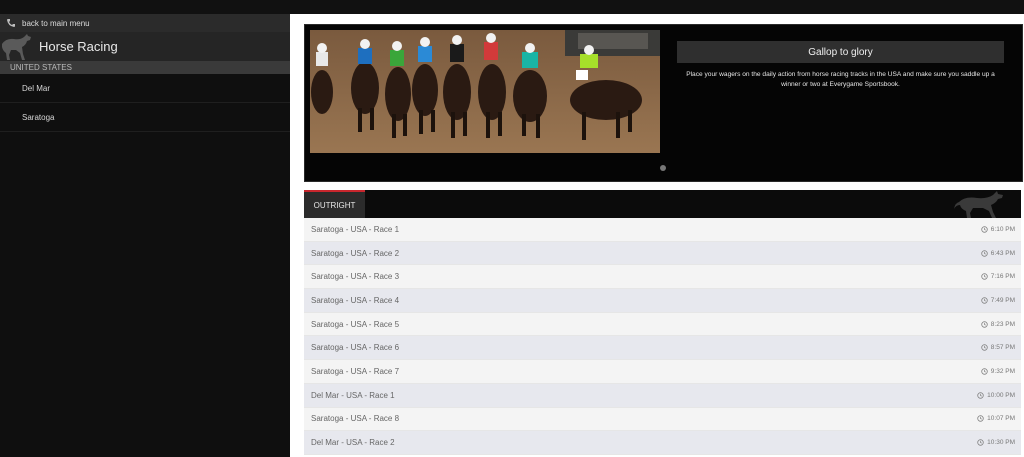 This screenshot has width=1024, height=457. I want to click on race-name: Saratoga - USA - Race 4, so click(355, 300).